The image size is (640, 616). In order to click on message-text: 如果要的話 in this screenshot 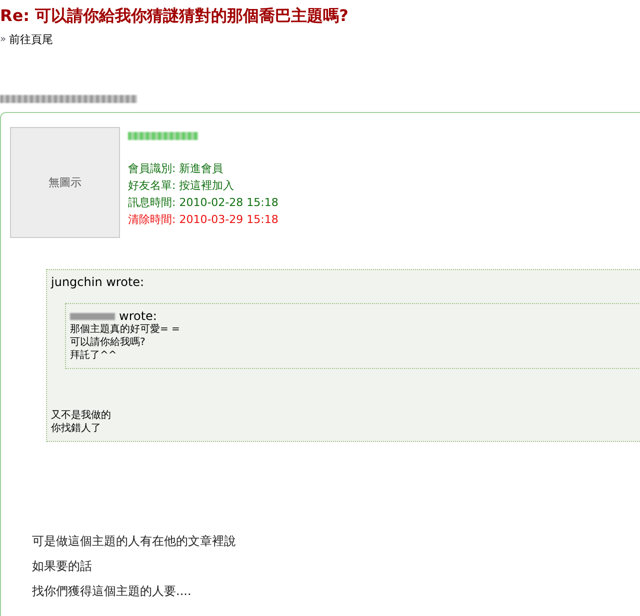, I will do `click(62, 566)`.